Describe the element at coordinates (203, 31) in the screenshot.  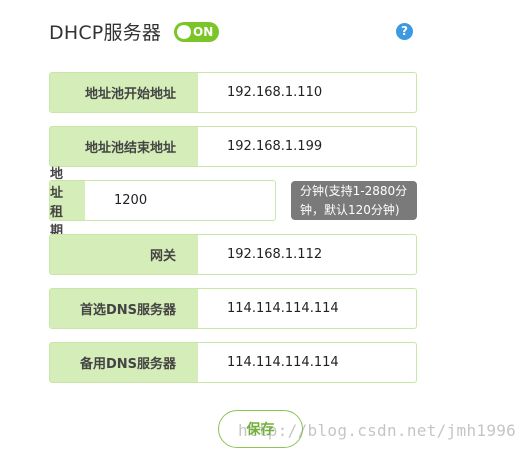
I see `toggle-label: ON` at that location.